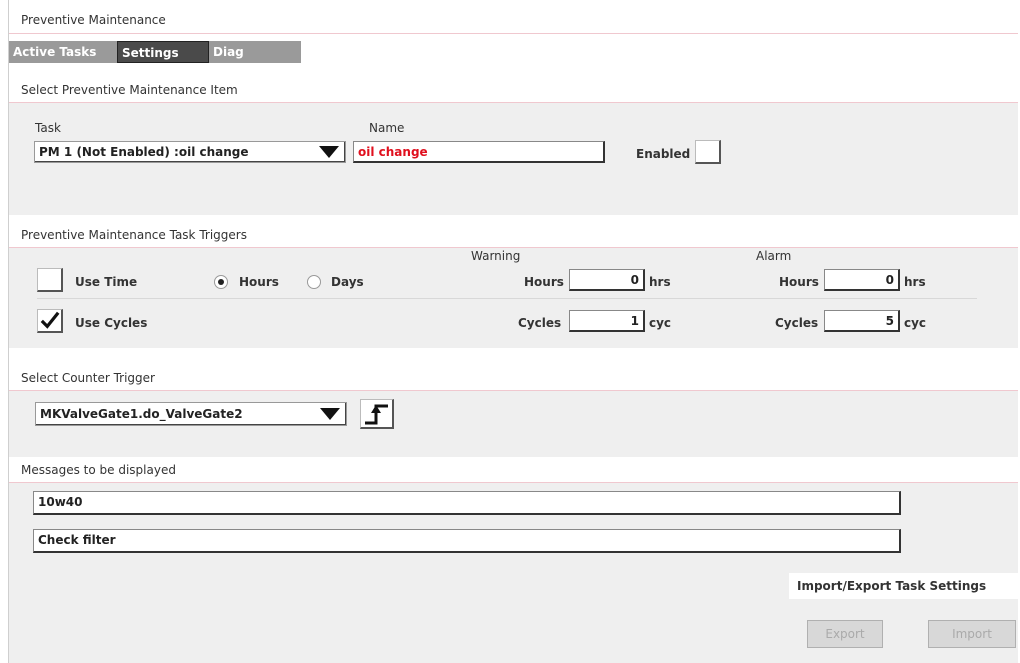 The width and height of the screenshot is (1020, 663). I want to click on warning-hours-unit: hrs, so click(660, 282).